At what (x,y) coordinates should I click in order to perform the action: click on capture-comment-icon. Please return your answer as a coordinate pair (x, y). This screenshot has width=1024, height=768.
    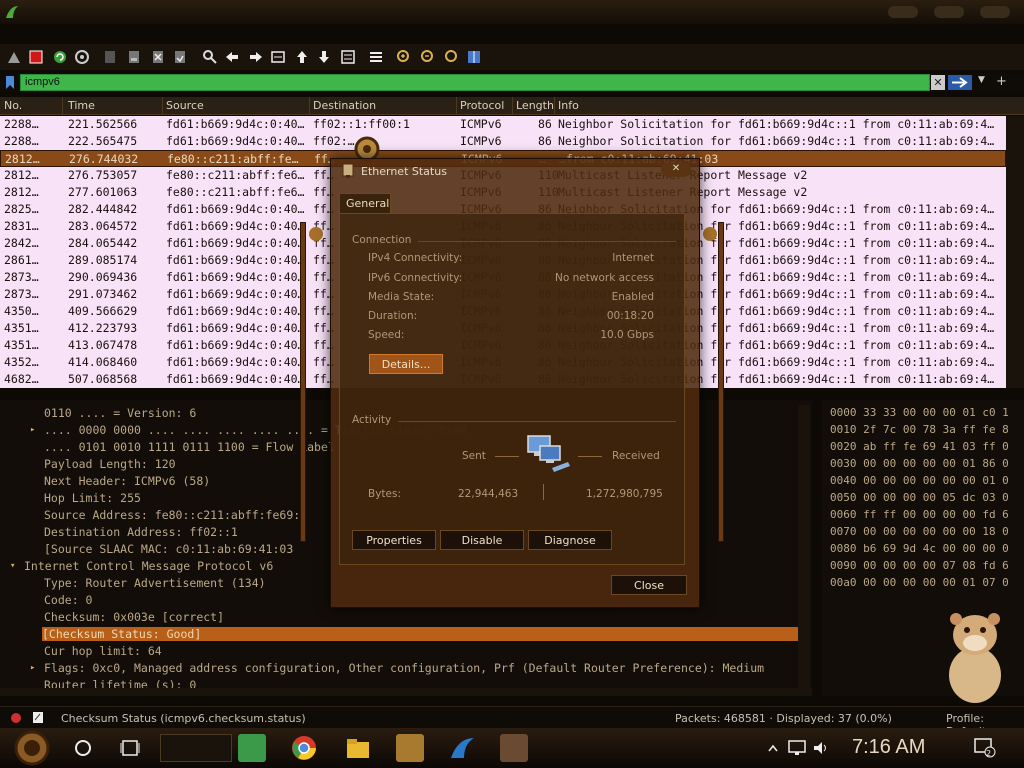
    Looking at the image, I should click on (38, 717).